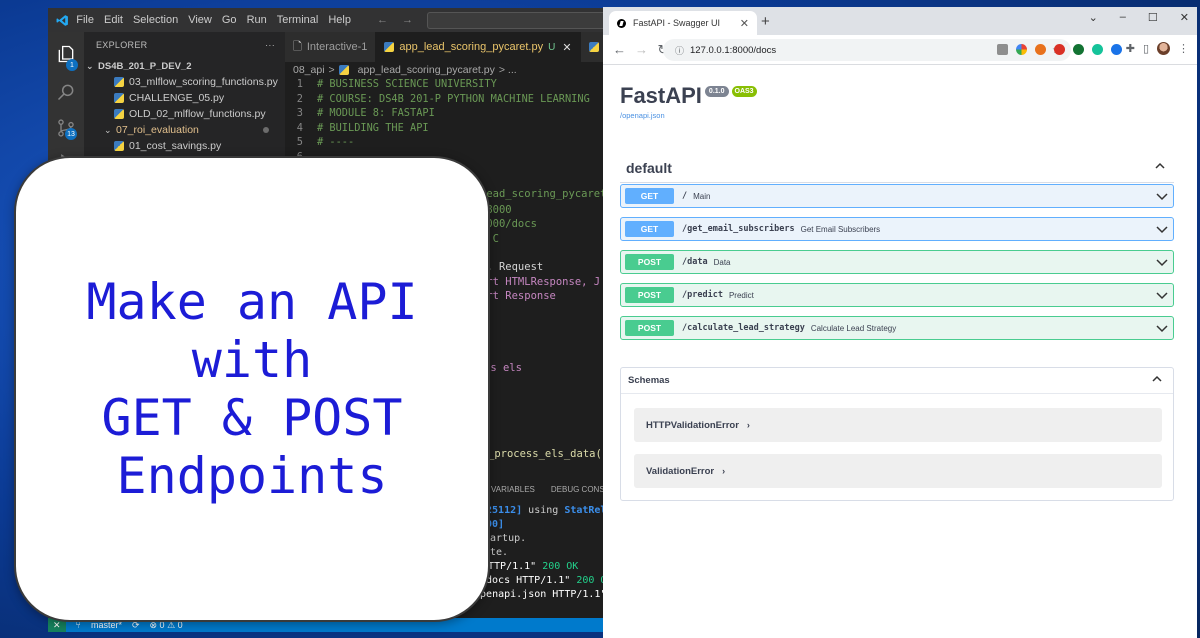 This screenshot has width=1200, height=638. I want to click on new-tab-button: +, so click(765, 21).